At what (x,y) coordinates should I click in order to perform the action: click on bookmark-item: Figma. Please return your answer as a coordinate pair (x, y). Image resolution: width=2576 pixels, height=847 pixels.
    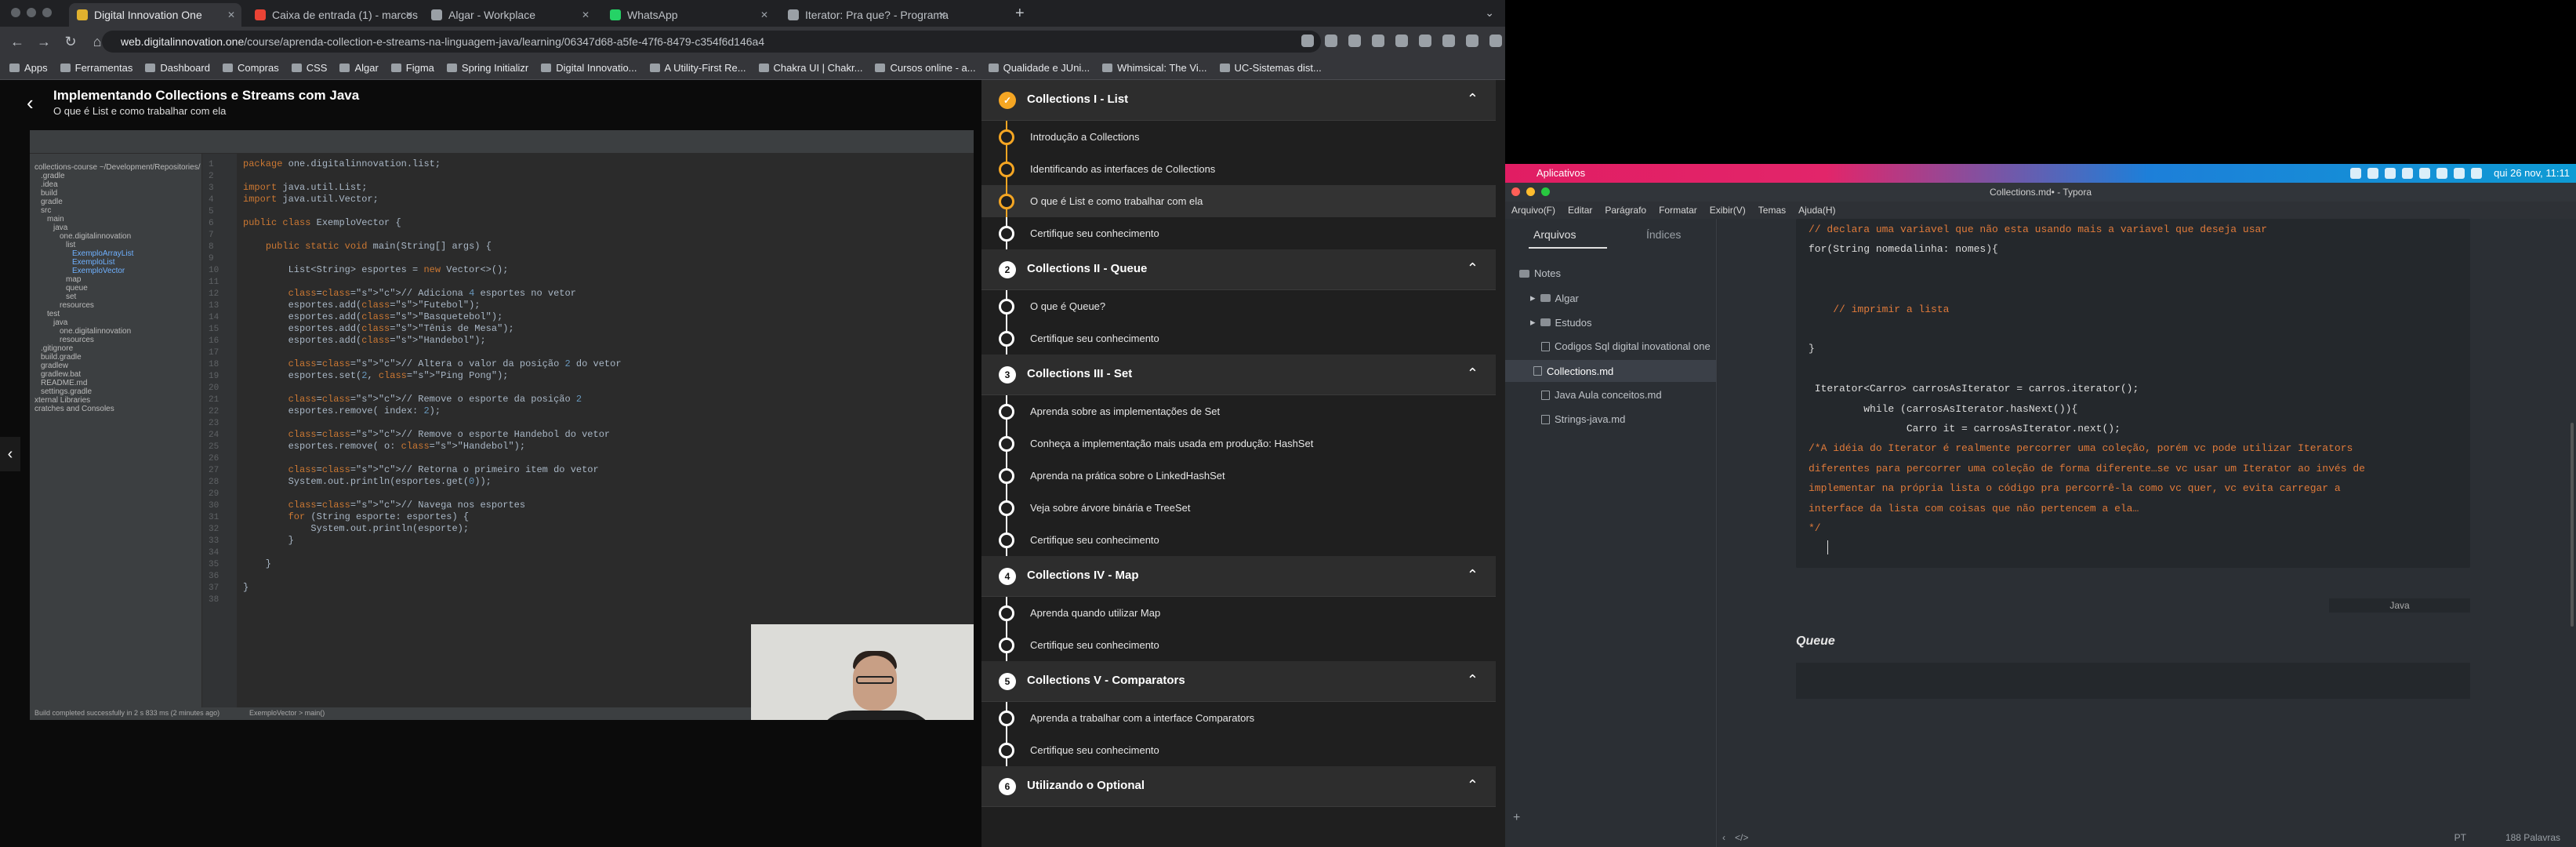
    Looking at the image, I should click on (412, 68).